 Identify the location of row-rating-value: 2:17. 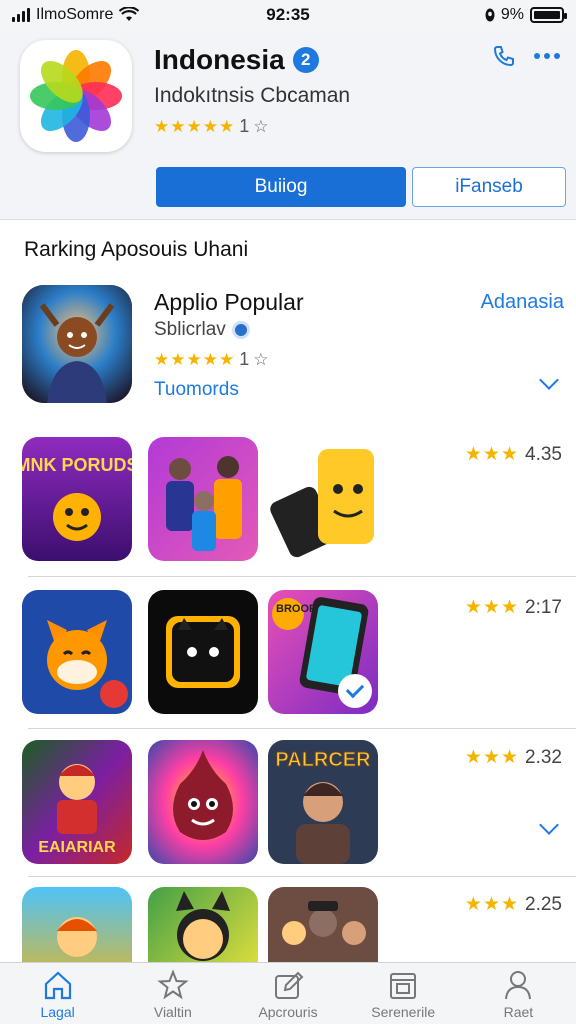
(543, 607).